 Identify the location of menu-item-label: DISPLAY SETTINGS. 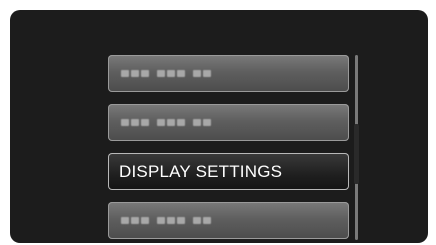
(201, 171).